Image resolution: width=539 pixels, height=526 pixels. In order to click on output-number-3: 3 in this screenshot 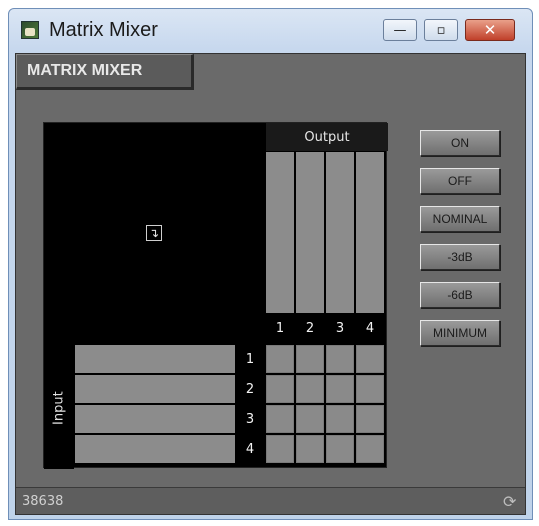, I will do `click(340, 328)`.